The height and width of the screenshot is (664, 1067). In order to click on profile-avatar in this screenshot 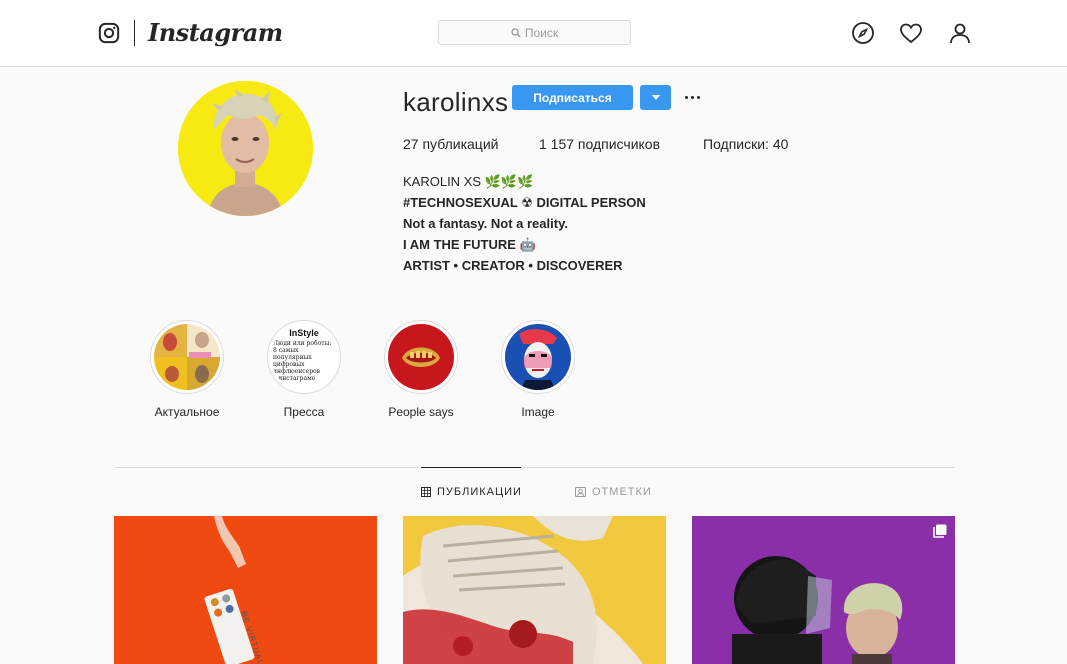, I will do `click(245, 148)`.